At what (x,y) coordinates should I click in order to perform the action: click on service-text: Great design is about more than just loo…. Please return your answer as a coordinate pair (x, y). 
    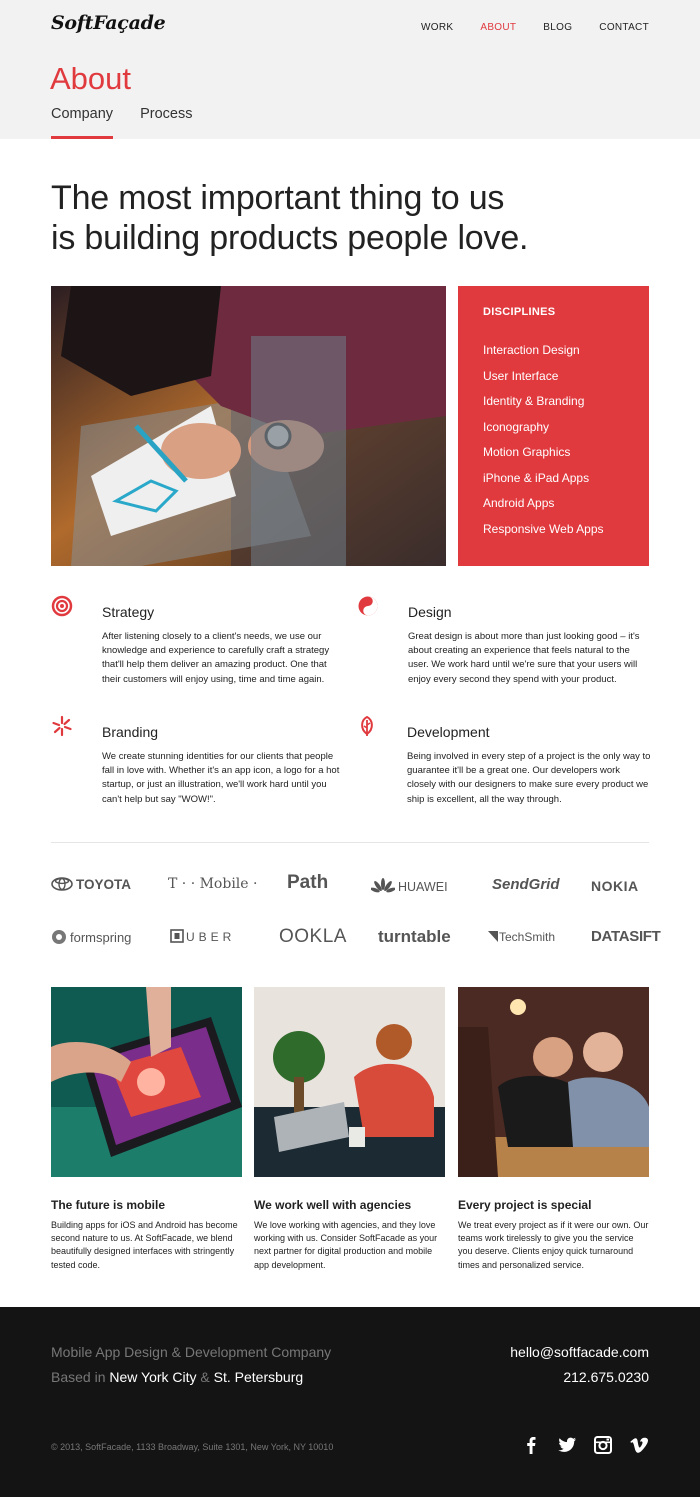
    Looking at the image, I should click on (524, 658).